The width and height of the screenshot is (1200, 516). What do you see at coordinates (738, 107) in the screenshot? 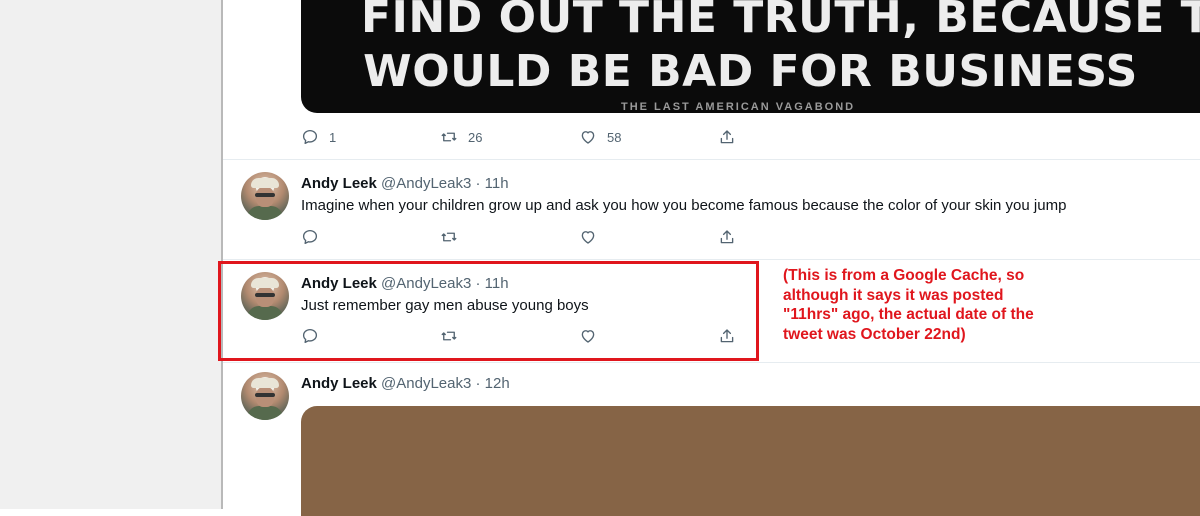
I see `media-credit: THE LAST AMERICAN VAGABOND` at bounding box center [738, 107].